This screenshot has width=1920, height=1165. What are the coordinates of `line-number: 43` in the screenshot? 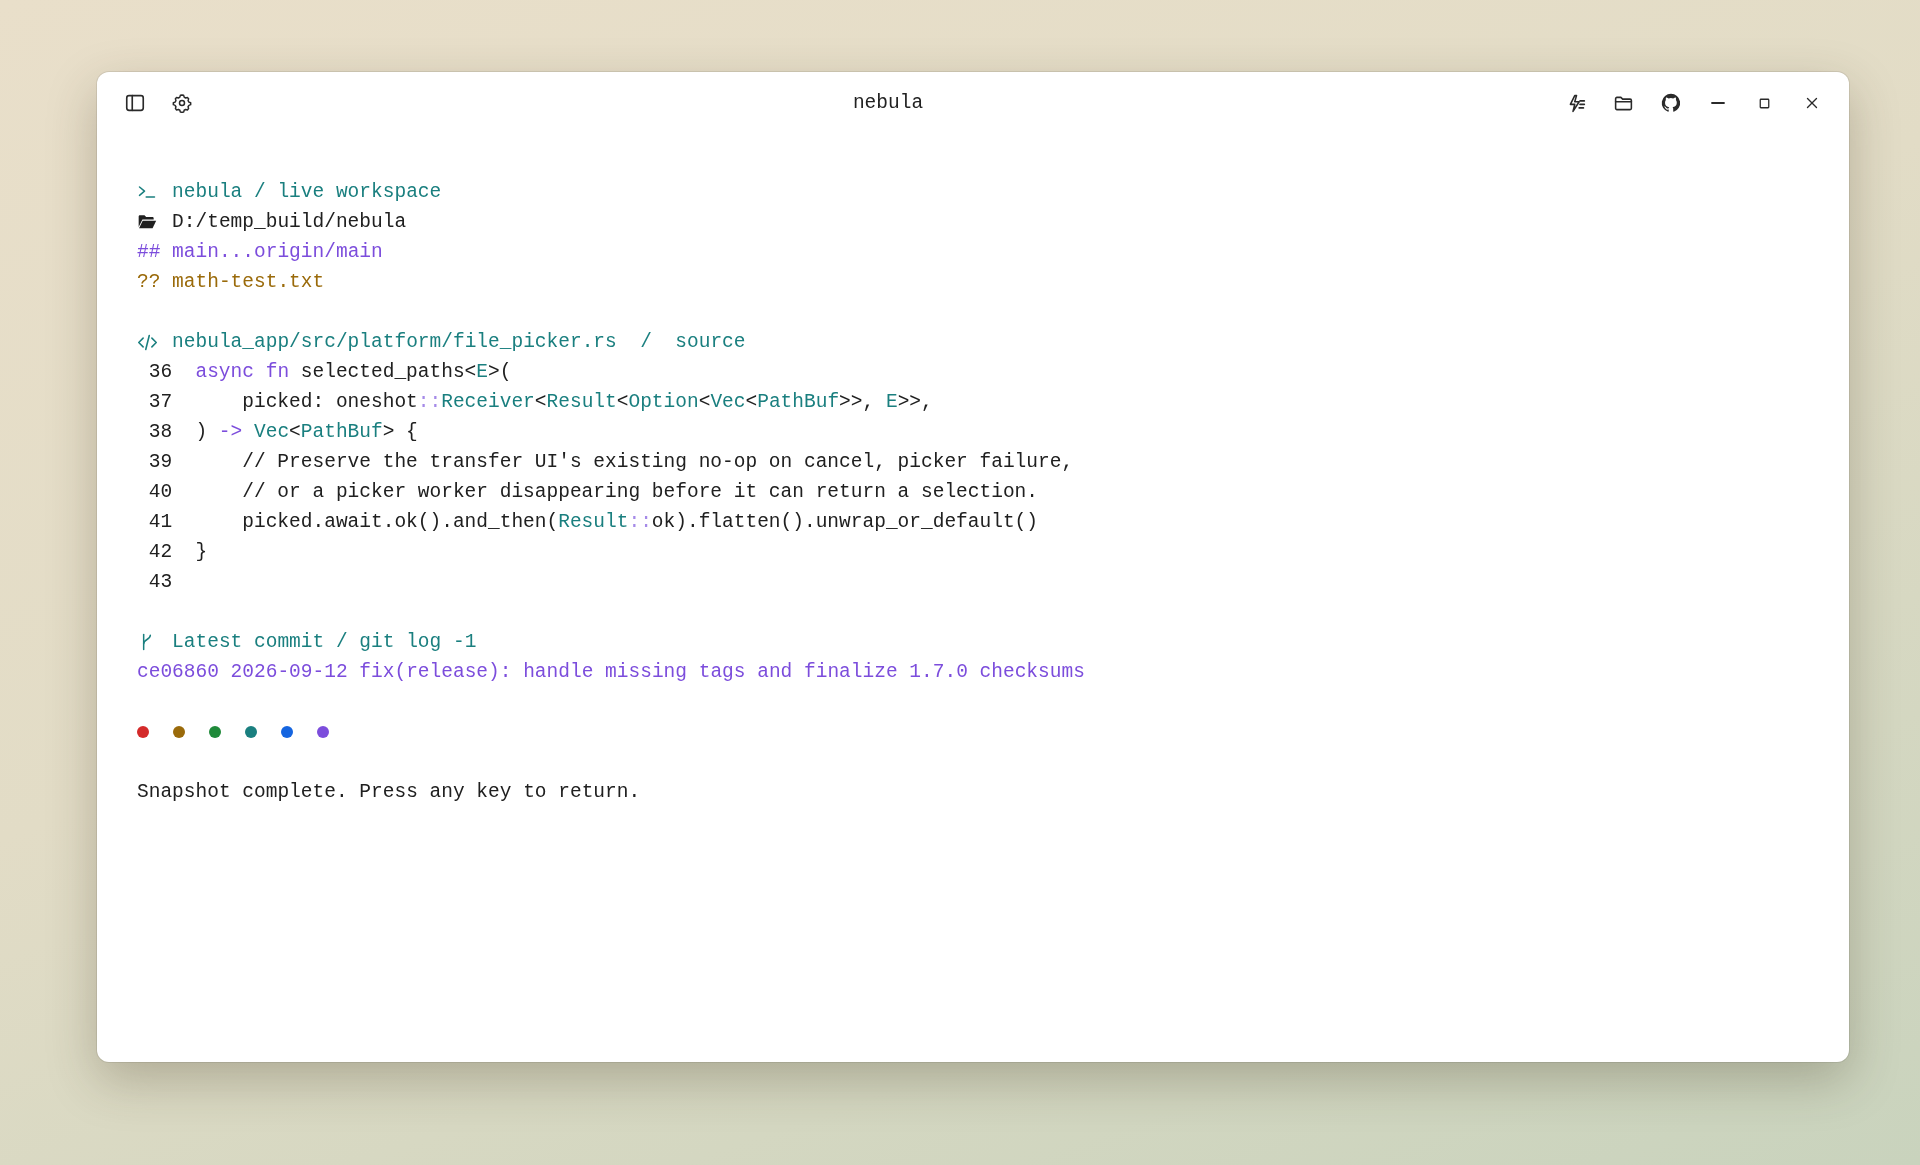 It's located at (160, 582).